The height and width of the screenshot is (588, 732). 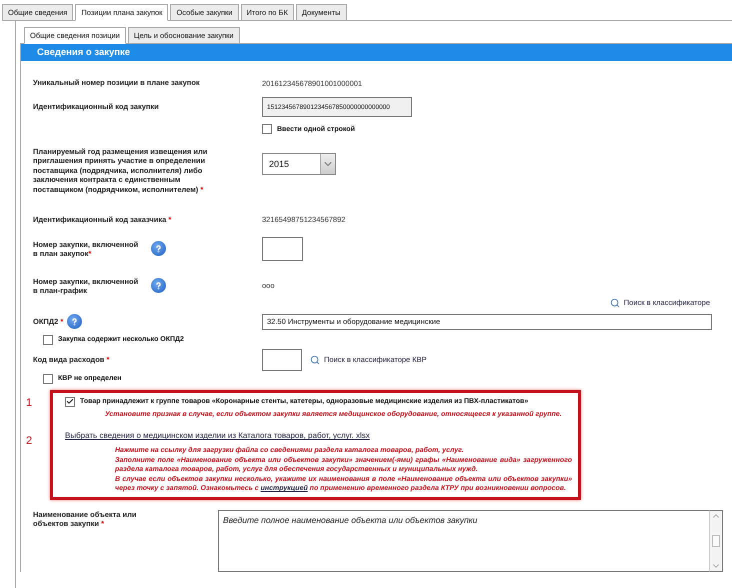 What do you see at coordinates (217, 435) in the screenshot?
I see `catalog-link: Выбрать сведения о медицинском изделии из Каталога товаров, работ, услуг. xlsx` at bounding box center [217, 435].